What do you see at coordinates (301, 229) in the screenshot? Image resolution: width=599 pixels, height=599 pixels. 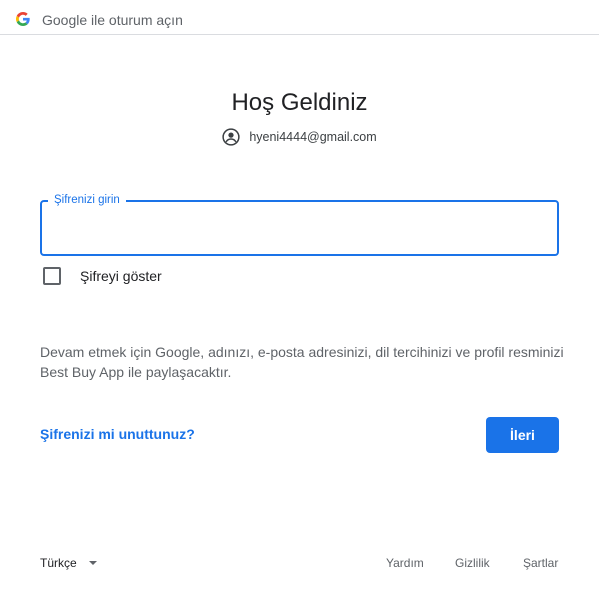 I see `password-input` at bounding box center [301, 229].